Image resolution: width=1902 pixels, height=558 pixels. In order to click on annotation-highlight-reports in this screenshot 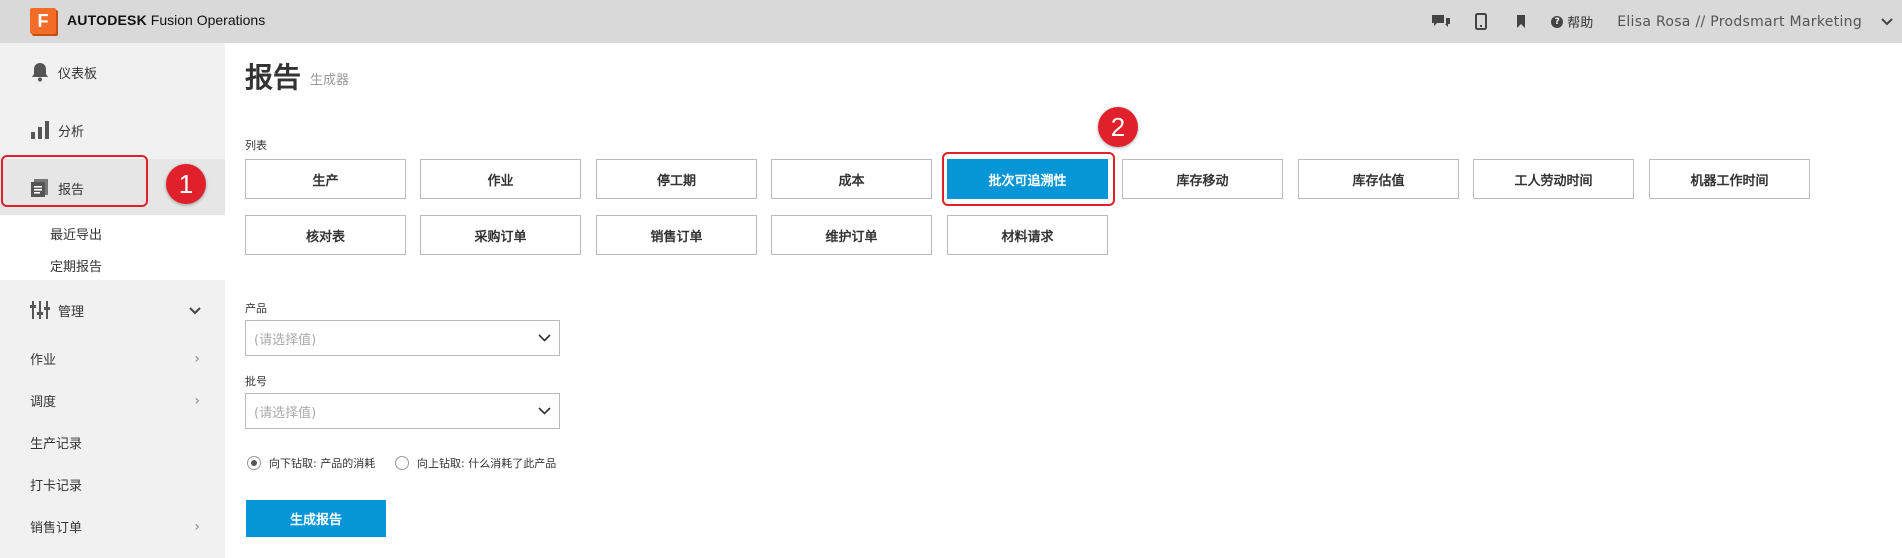, I will do `click(74, 181)`.